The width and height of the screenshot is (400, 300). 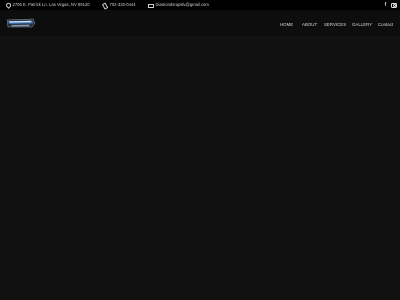 I want to click on address-item: 2706 E. Patrick Ln. Las Vegas, NV 89120, so click(x=47, y=5).